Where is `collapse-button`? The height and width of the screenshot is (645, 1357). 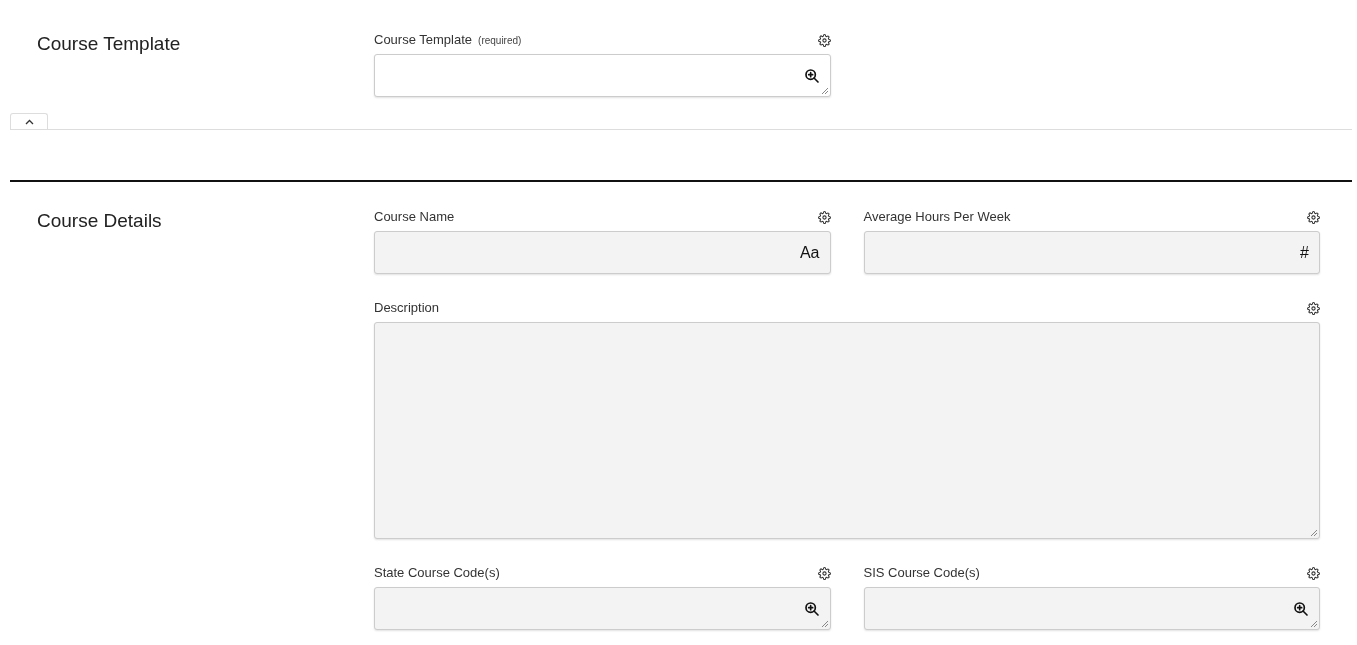
collapse-button is located at coordinates (29, 121).